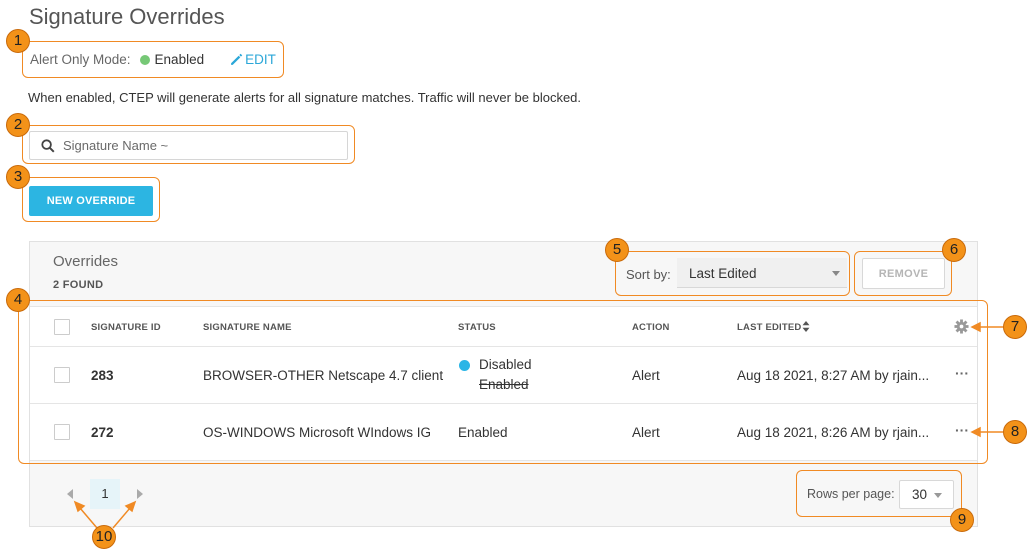 The height and width of the screenshot is (556, 1033). What do you see at coordinates (962, 520) in the screenshot?
I see `annotation-badge: 9` at bounding box center [962, 520].